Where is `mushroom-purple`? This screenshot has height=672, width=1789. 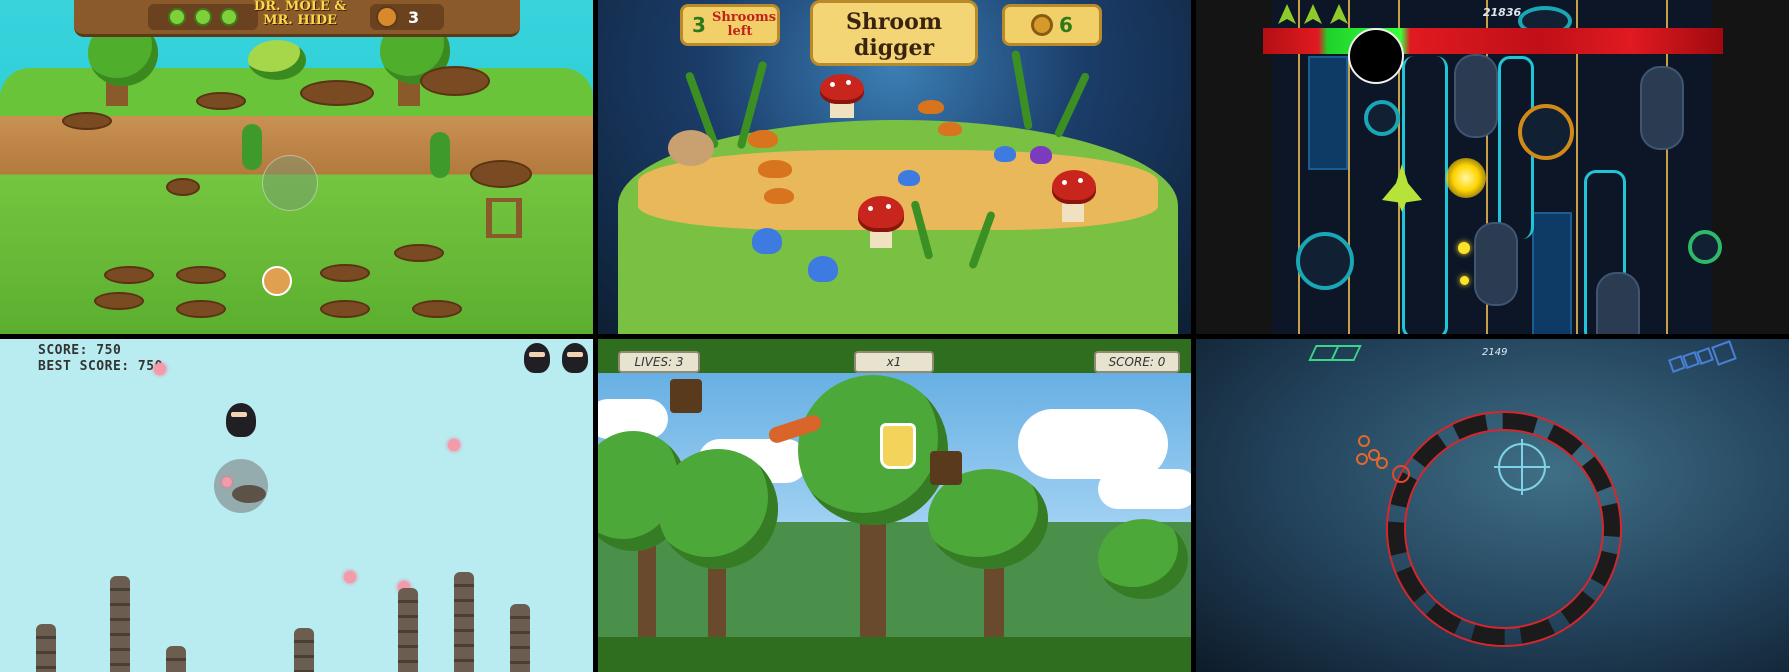
mushroom-purple is located at coordinates (1041, 155).